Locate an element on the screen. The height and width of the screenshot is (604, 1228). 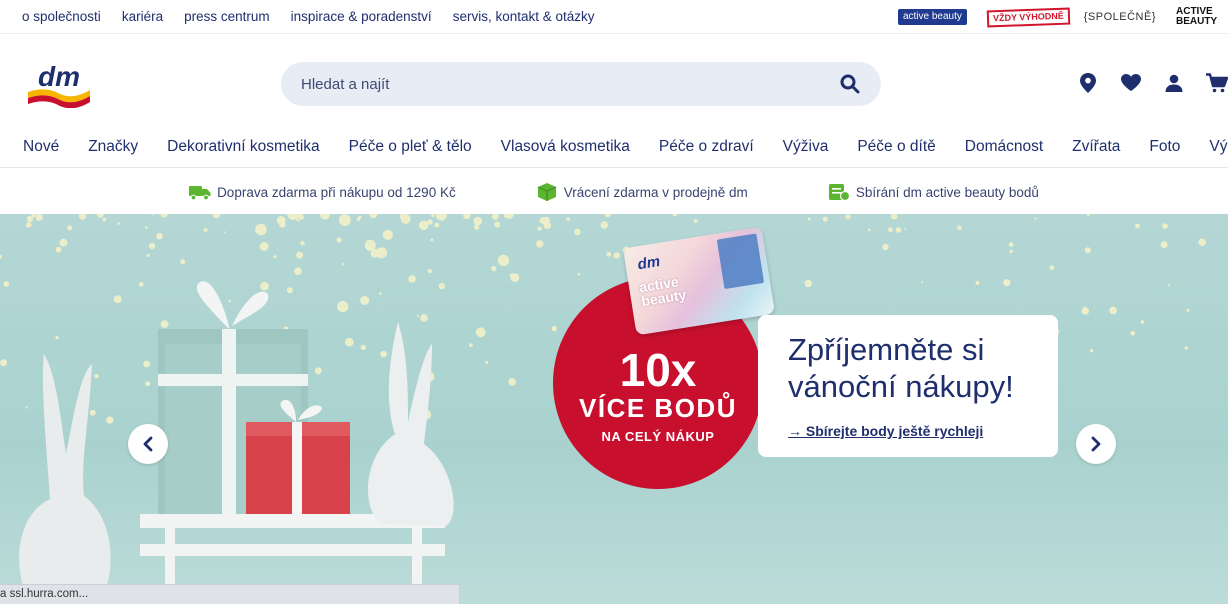
active-beauty-logo: ACTIVE BEAUTY is located at coordinates (1199, 17).